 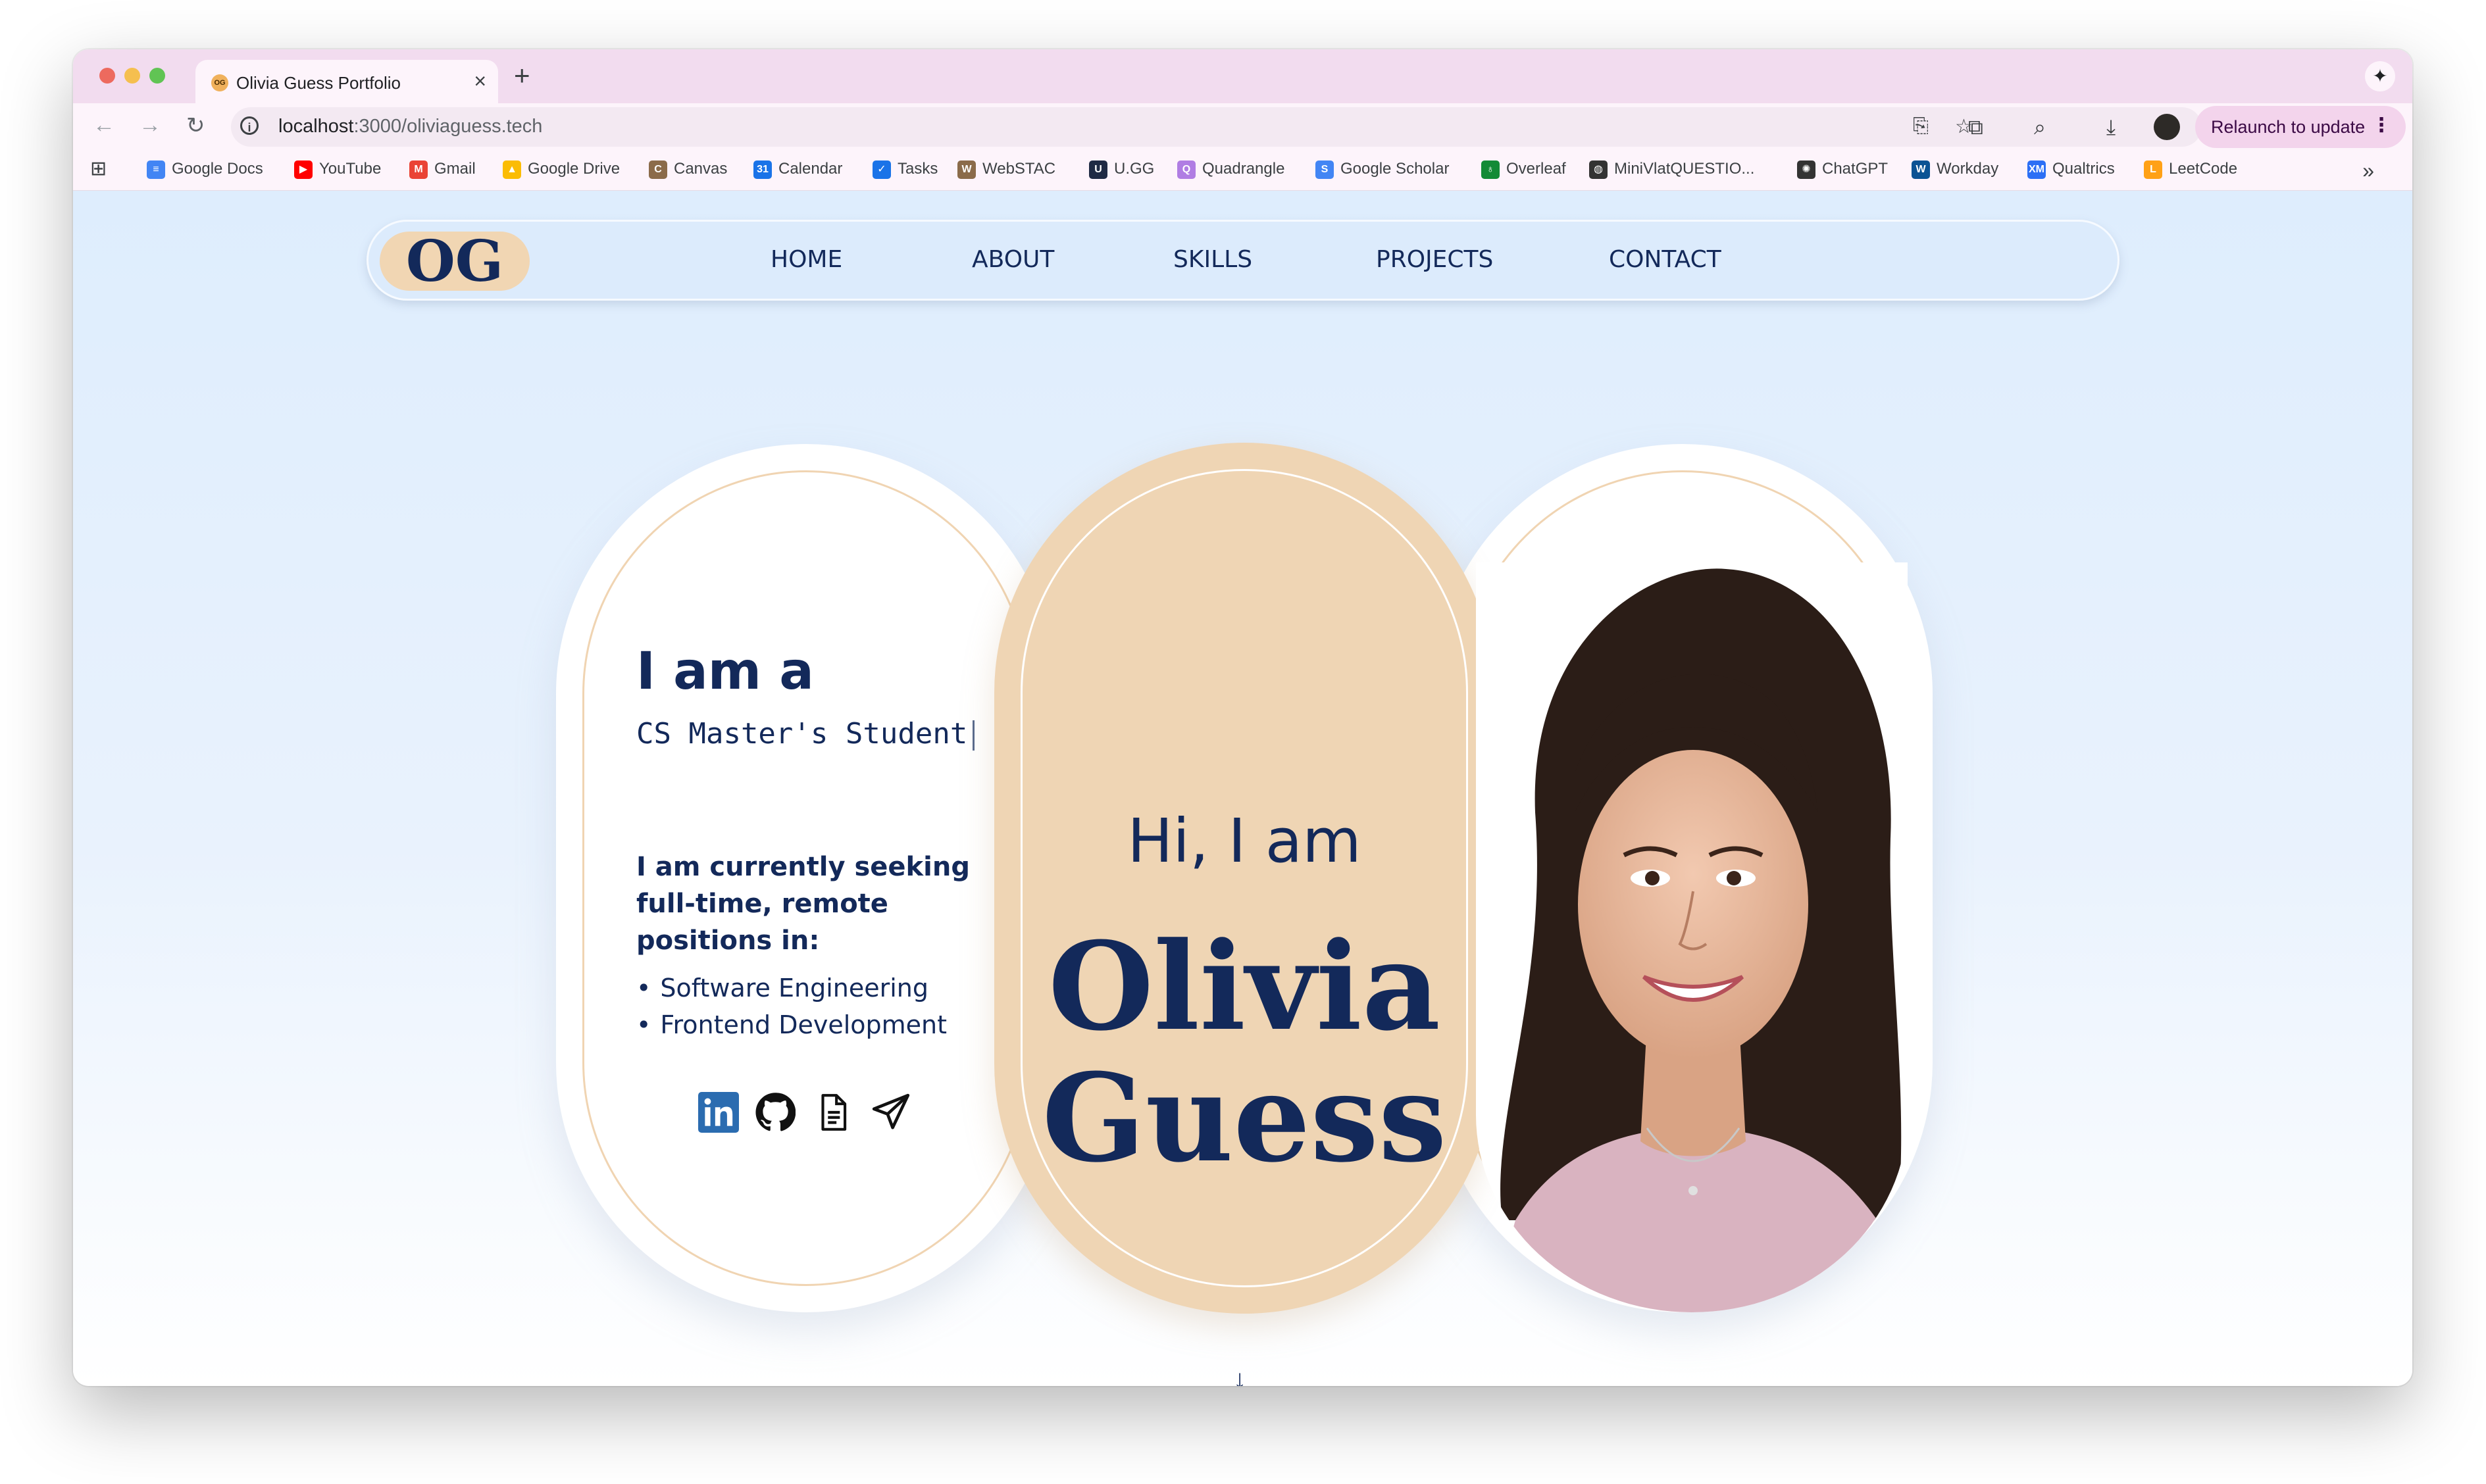 I want to click on bookmark-item: L LeetCode, so click(x=2190, y=169).